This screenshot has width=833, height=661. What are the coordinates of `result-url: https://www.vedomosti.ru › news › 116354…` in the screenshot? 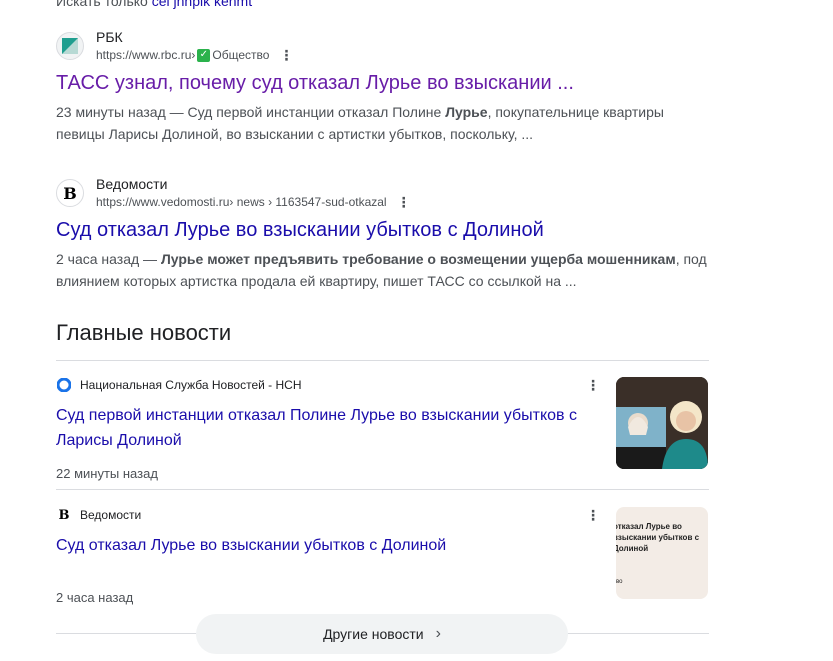 It's located at (253, 202).